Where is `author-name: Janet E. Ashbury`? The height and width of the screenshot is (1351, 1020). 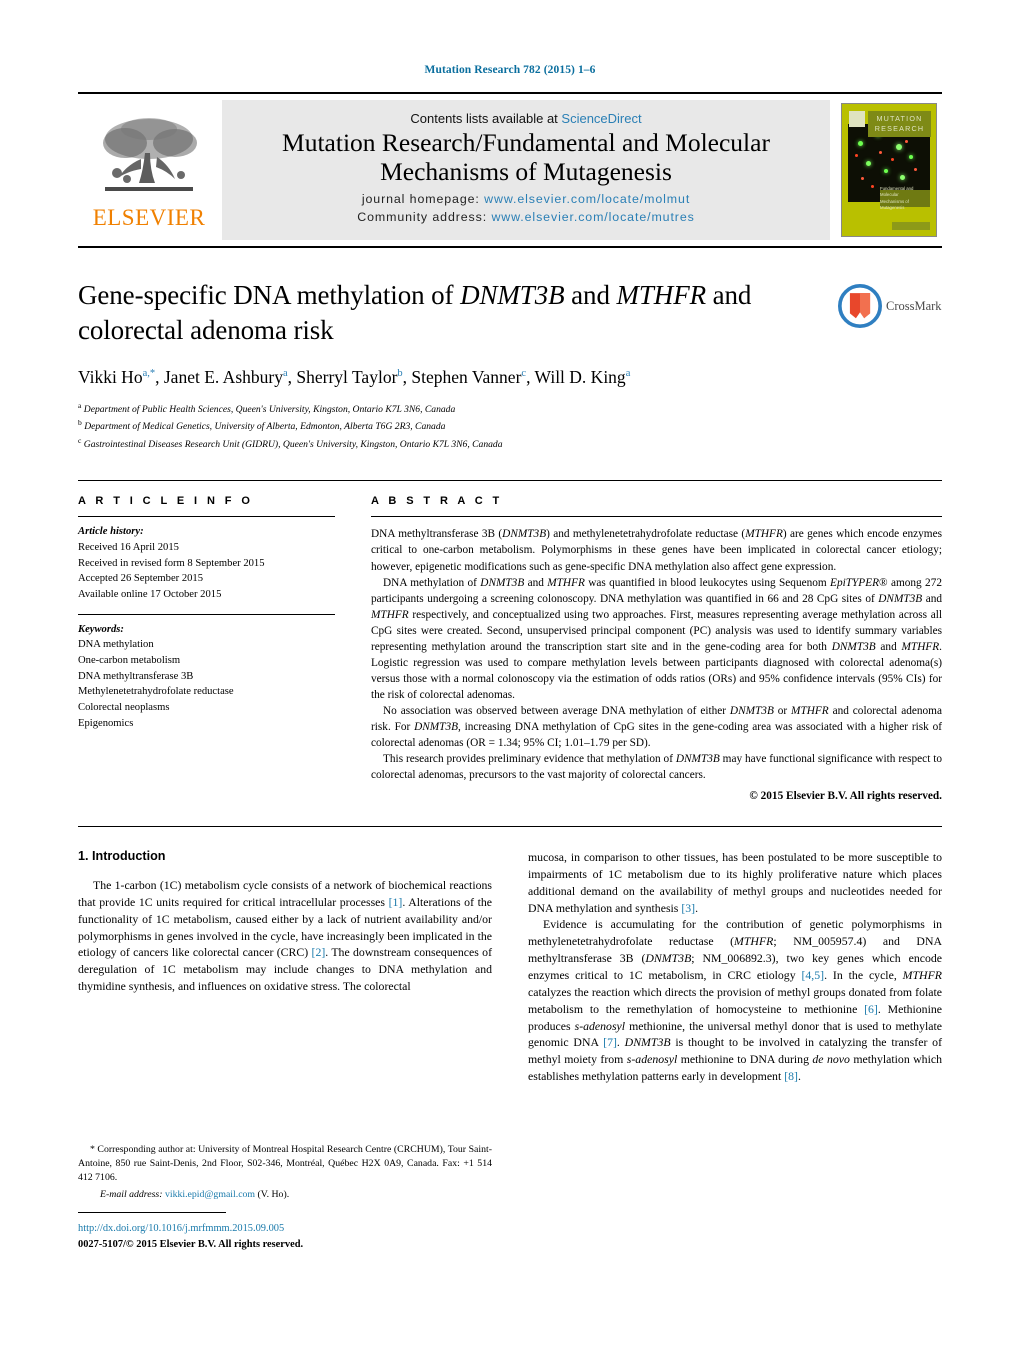
author-name: Janet E. Ashbury is located at coordinates (223, 377).